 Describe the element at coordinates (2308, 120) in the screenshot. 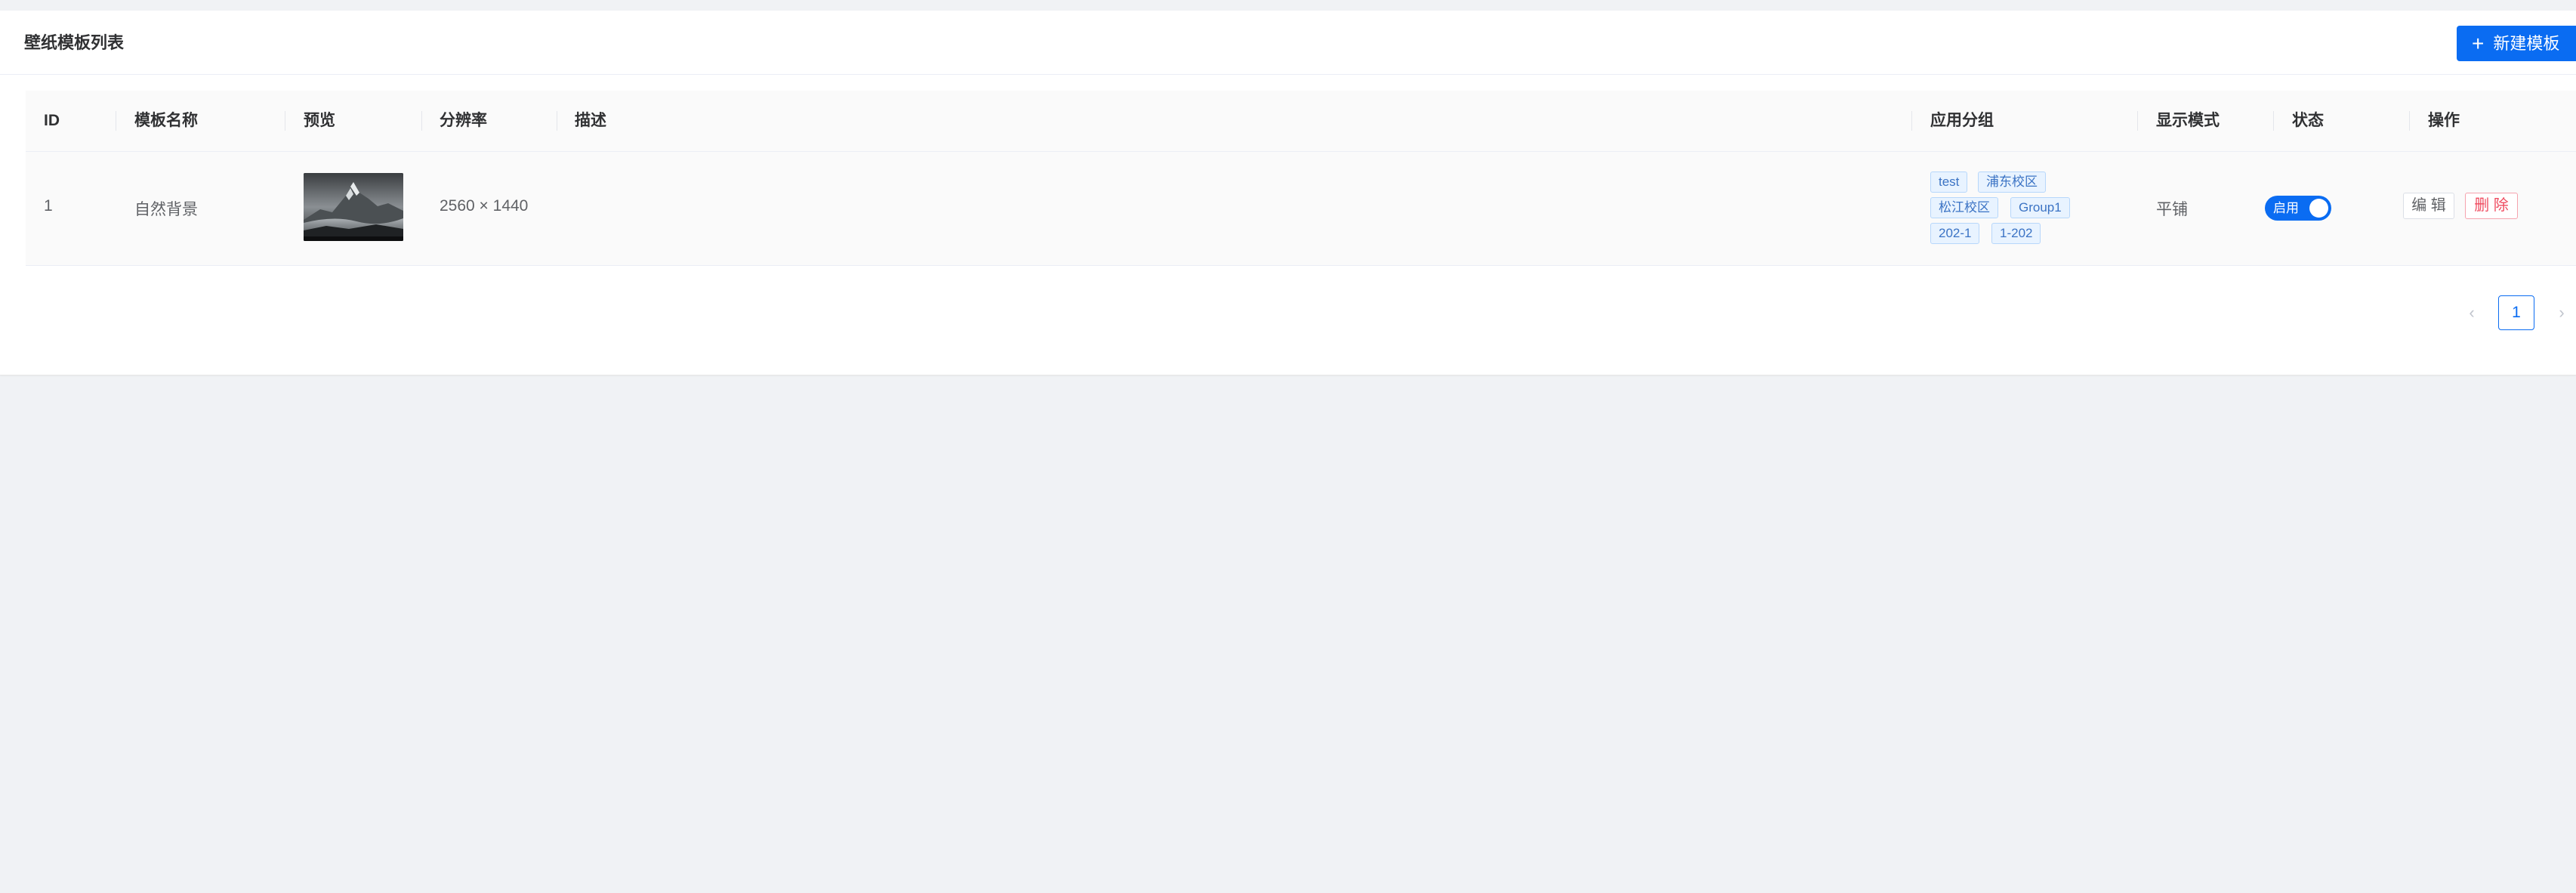

I see `column-header-status: 状态` at that location.